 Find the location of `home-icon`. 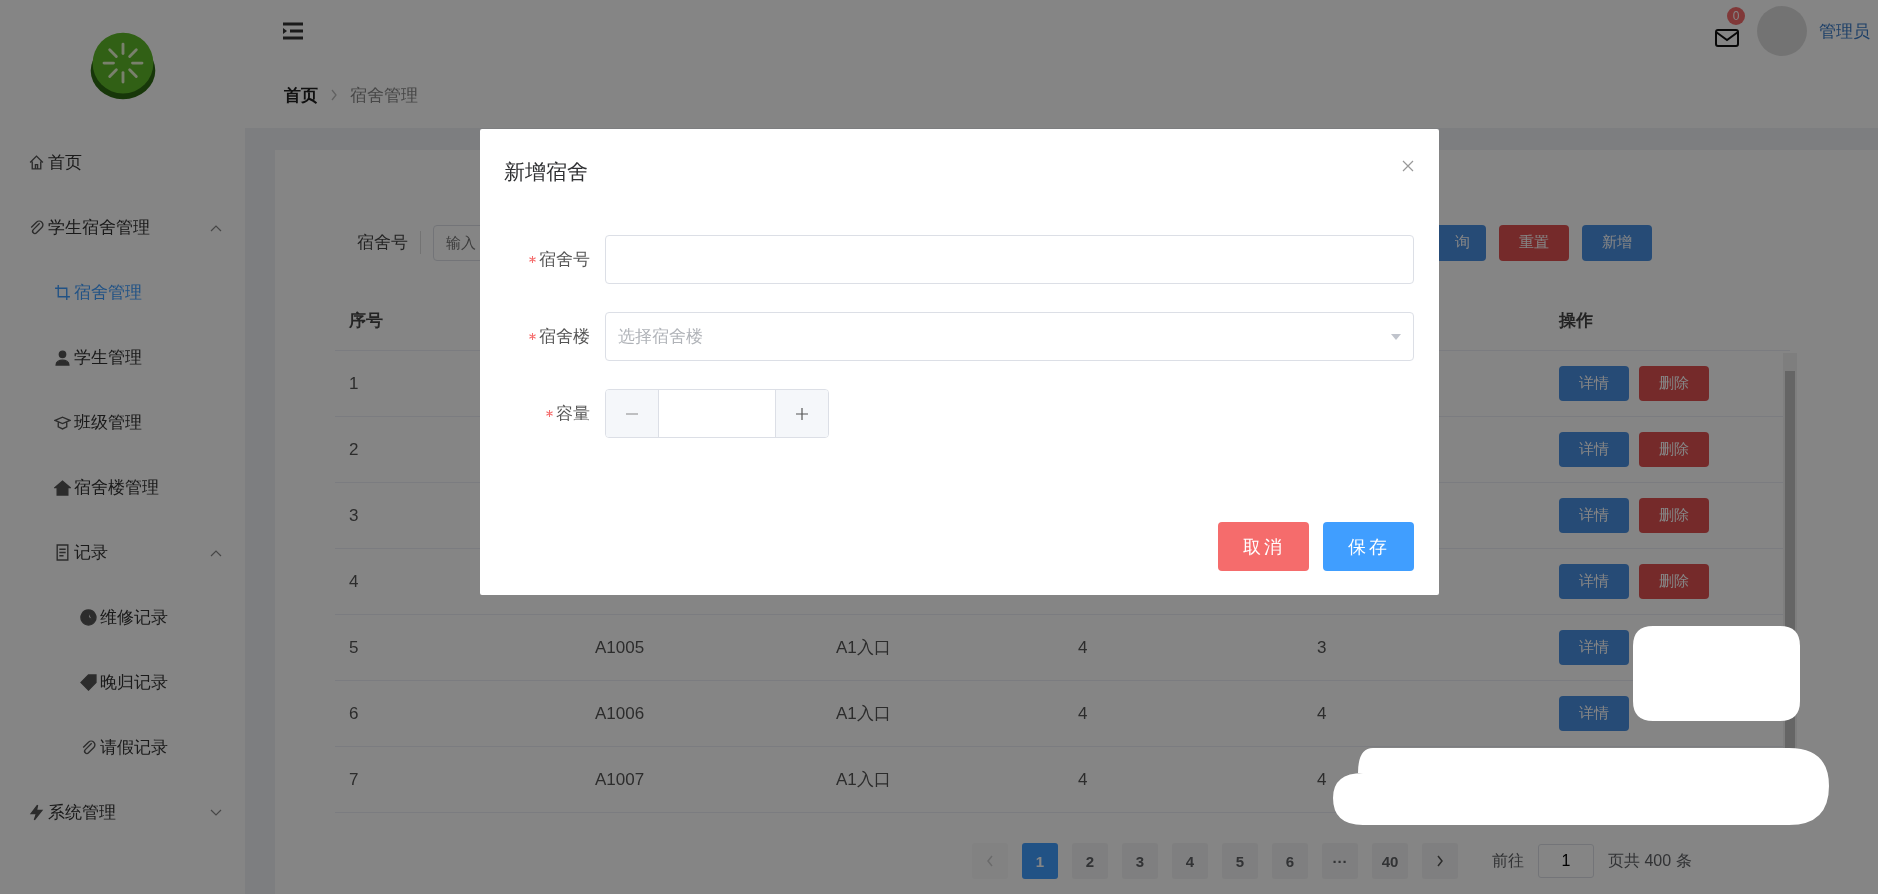

home-icon is located at coordinates (36, 162).